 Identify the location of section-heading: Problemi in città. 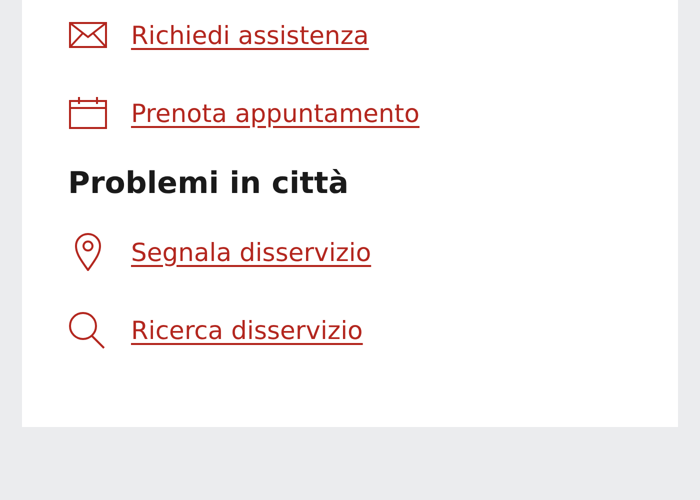
(209, 183).